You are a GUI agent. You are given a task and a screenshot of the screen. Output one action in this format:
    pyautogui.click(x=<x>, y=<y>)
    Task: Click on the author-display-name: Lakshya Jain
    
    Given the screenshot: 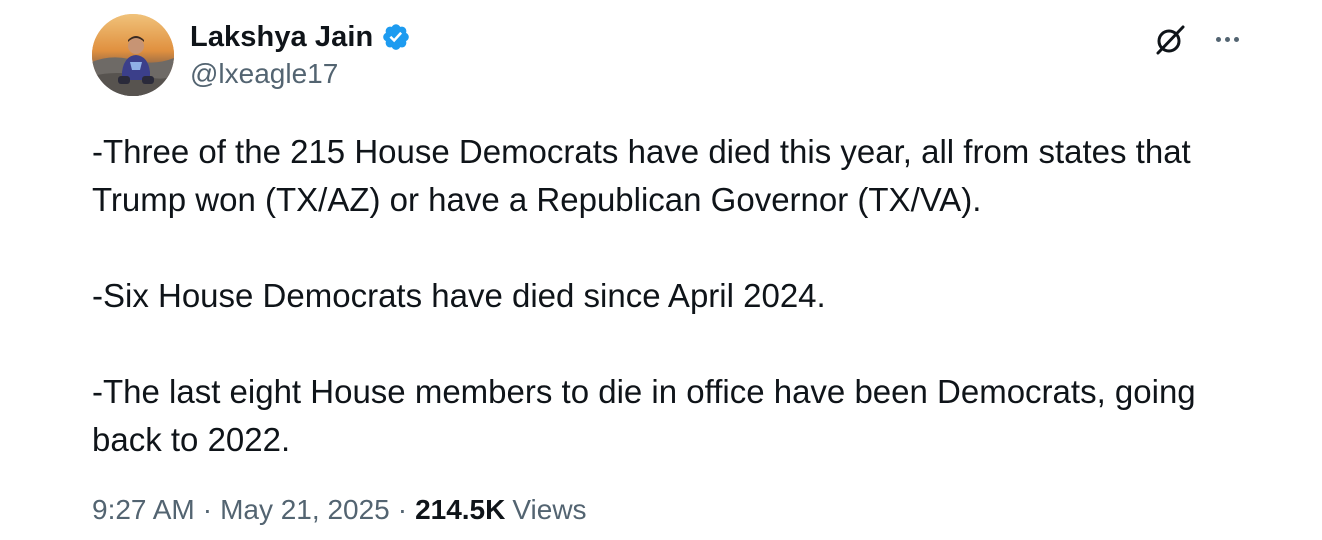 What is the action you would take?
    pyautogui.click(x=281, y=37)
    